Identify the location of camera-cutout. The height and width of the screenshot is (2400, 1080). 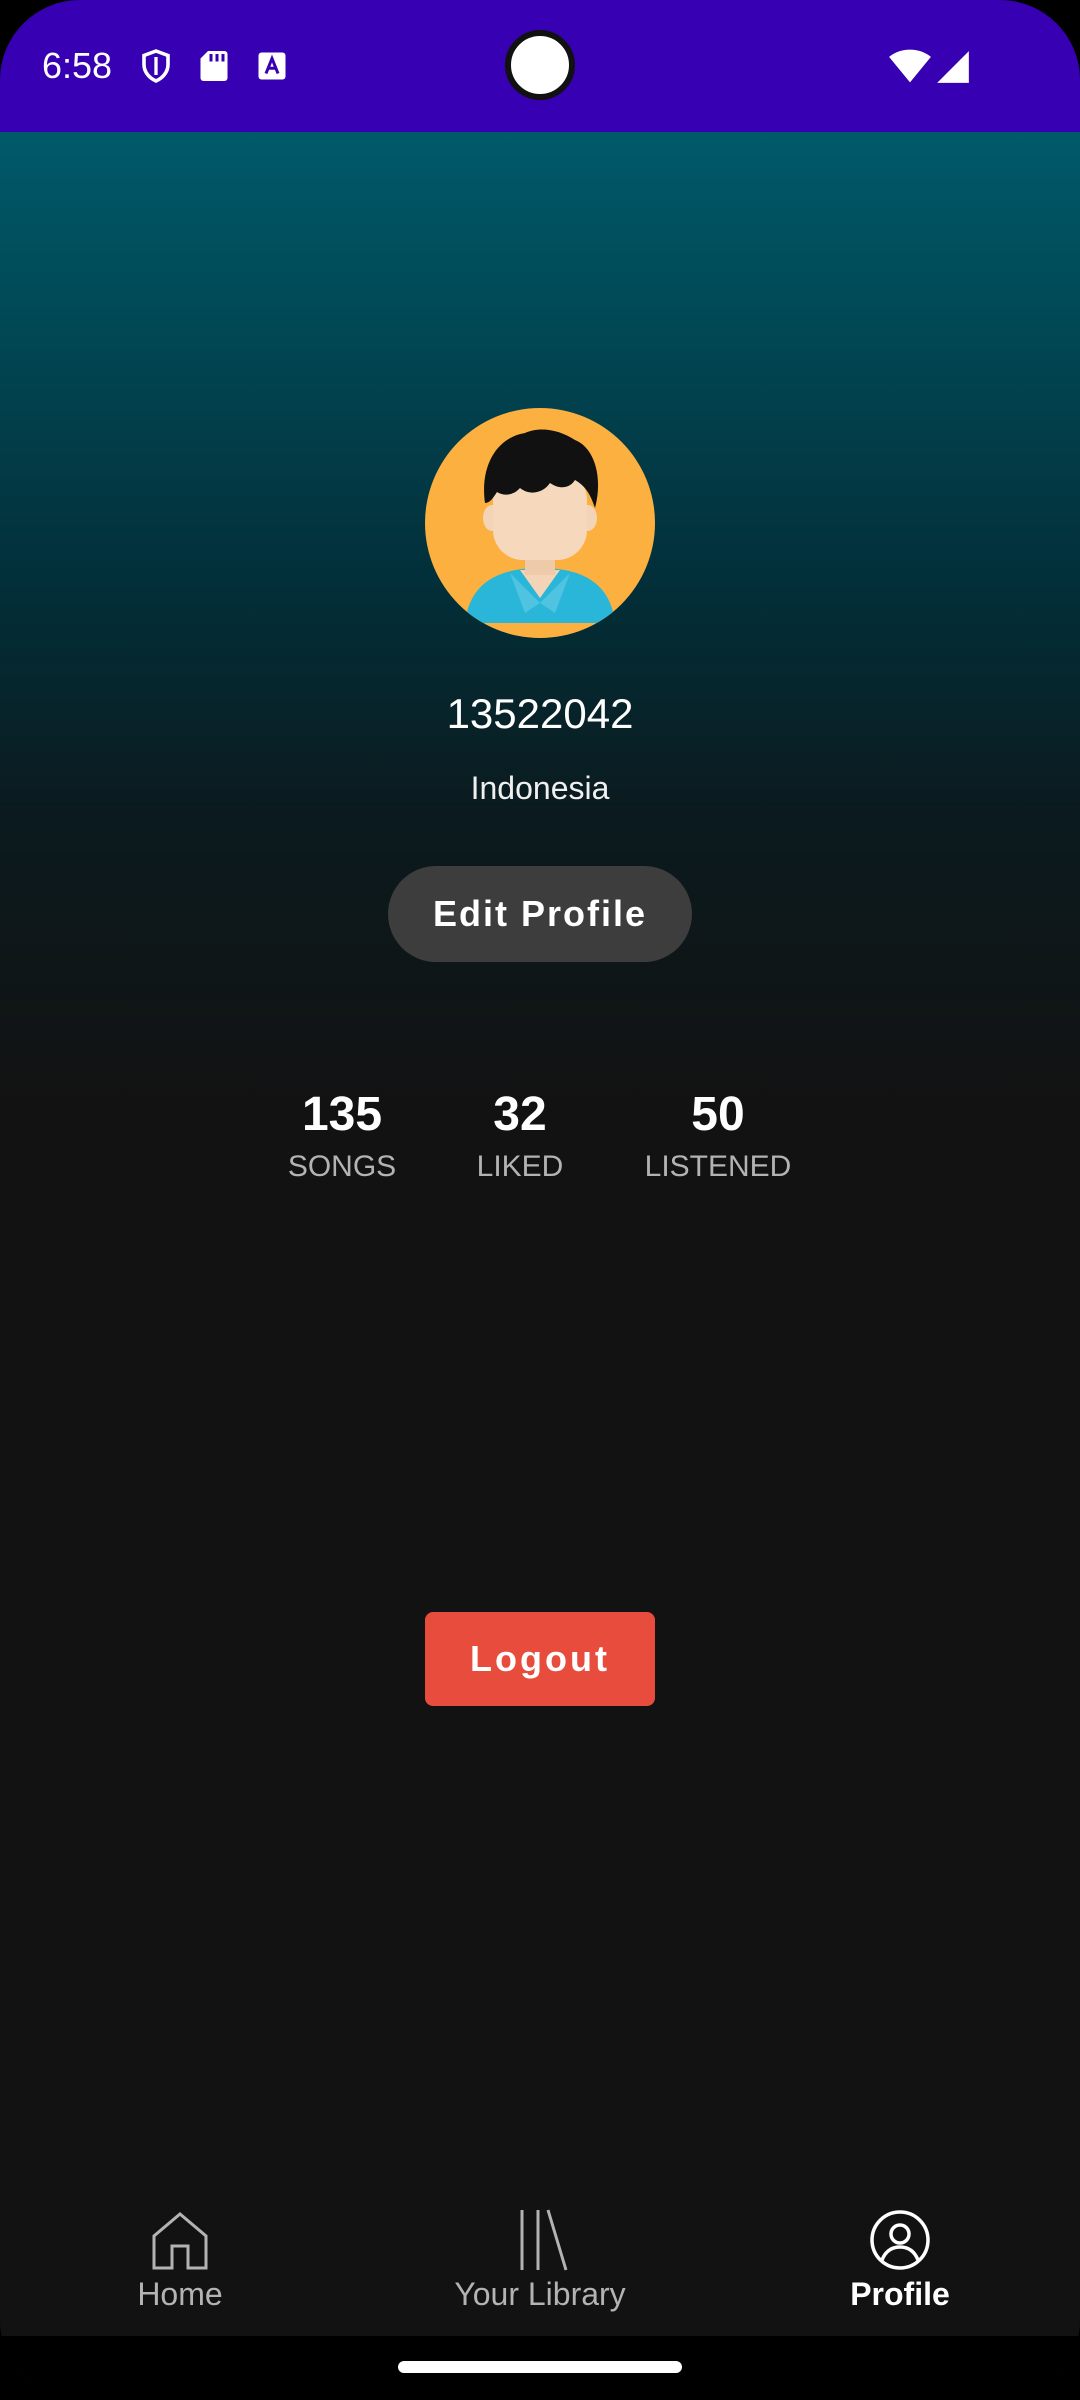
(540, 65).